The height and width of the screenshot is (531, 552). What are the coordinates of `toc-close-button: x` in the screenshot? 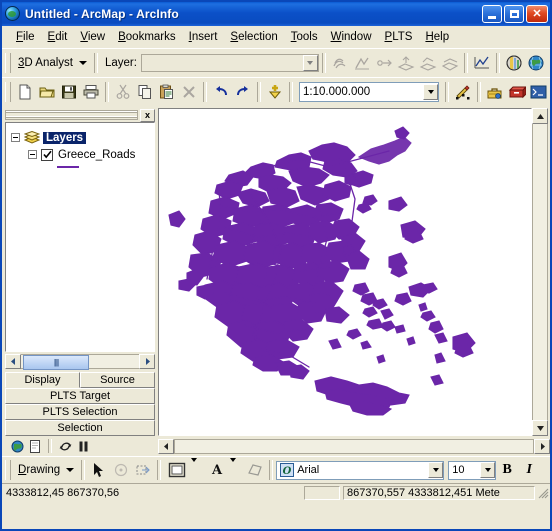 It's located at (147, 115).